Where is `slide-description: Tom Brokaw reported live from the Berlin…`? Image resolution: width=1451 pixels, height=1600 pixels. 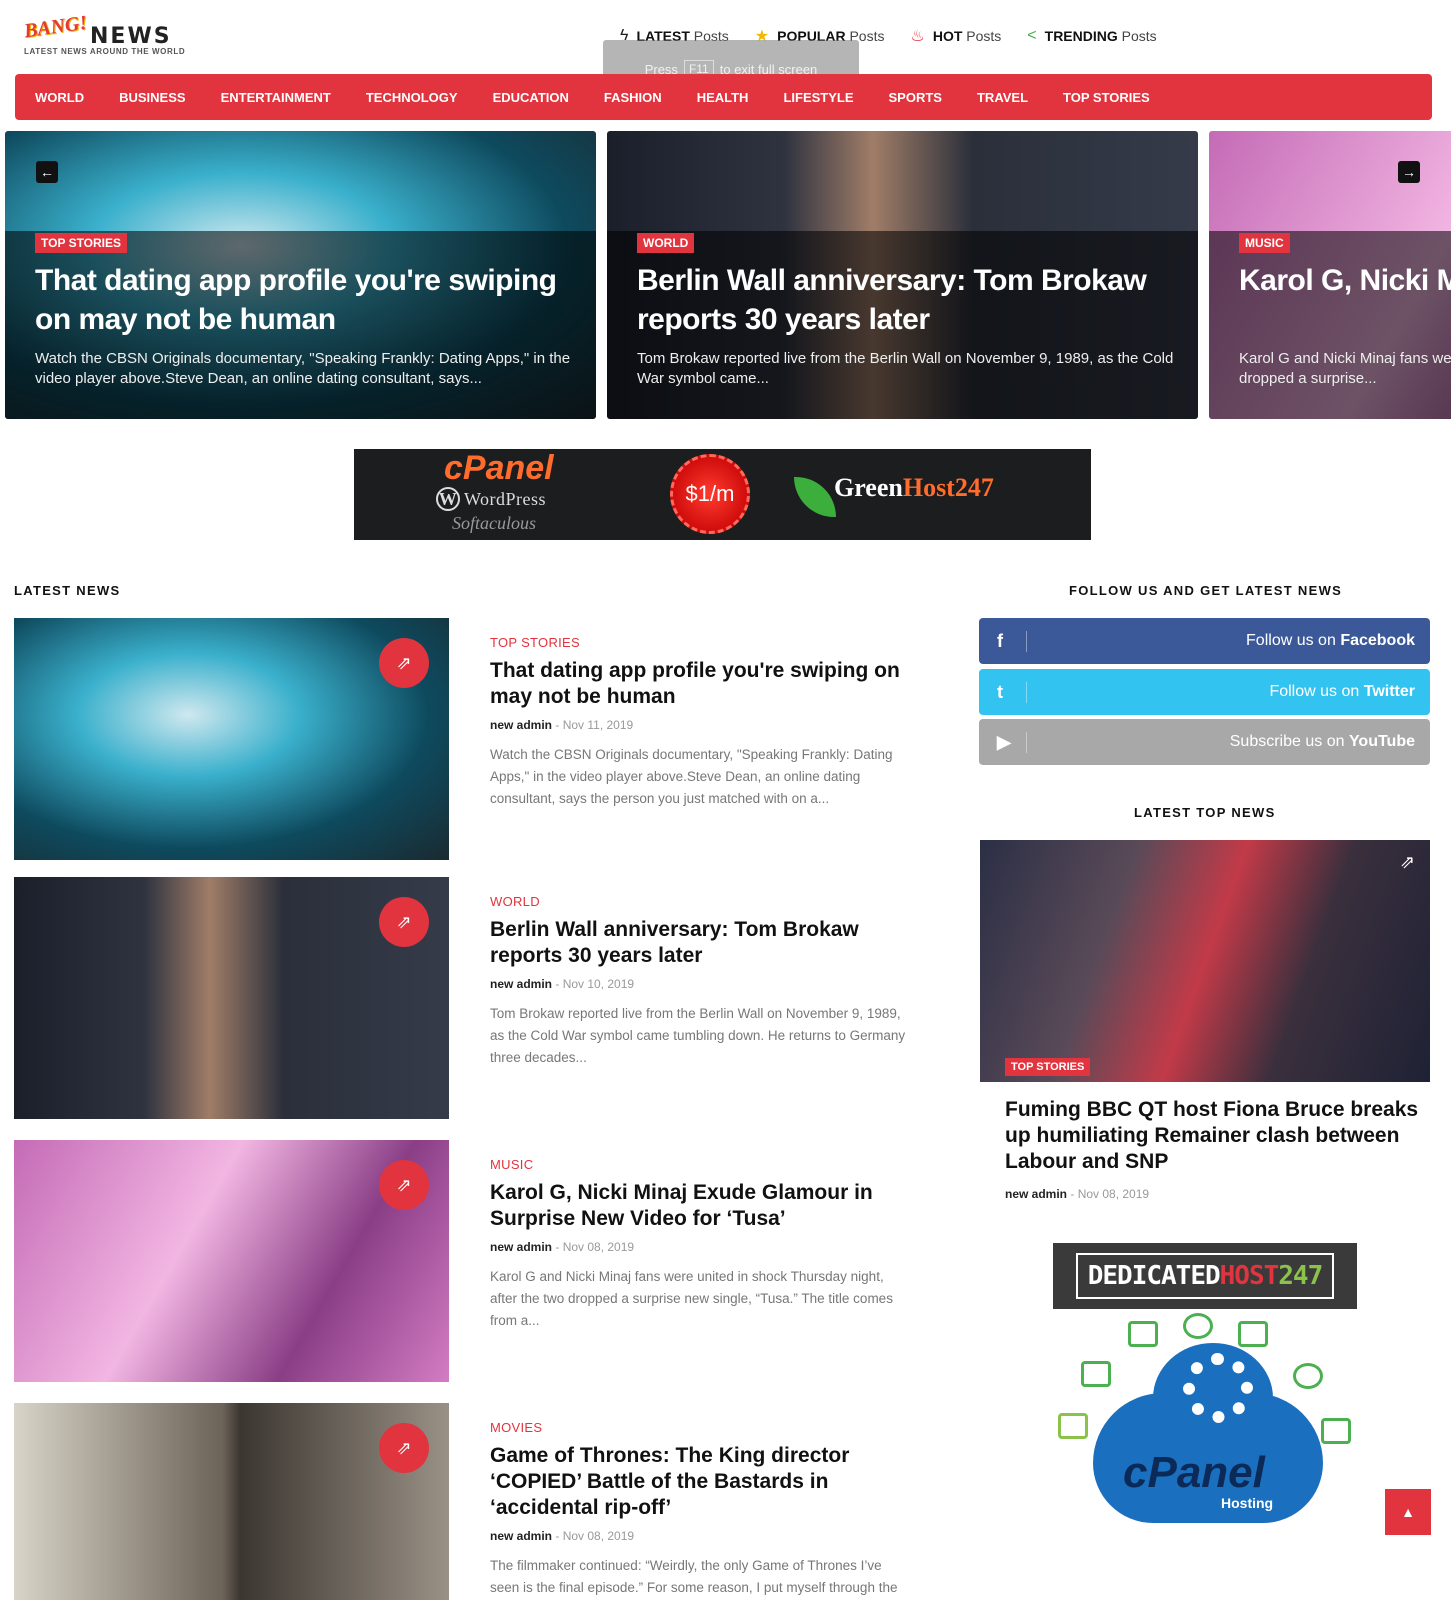
slide-description: Tom Brokaw reported live from the Berlin… is located at coordinates (905, 368).